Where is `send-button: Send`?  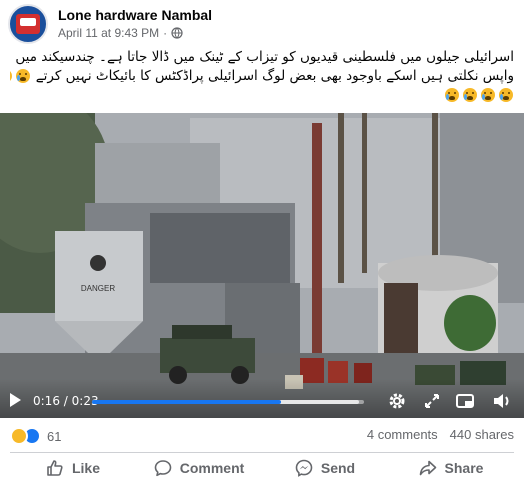
send-button: Send is located at coordinates (325, 468).